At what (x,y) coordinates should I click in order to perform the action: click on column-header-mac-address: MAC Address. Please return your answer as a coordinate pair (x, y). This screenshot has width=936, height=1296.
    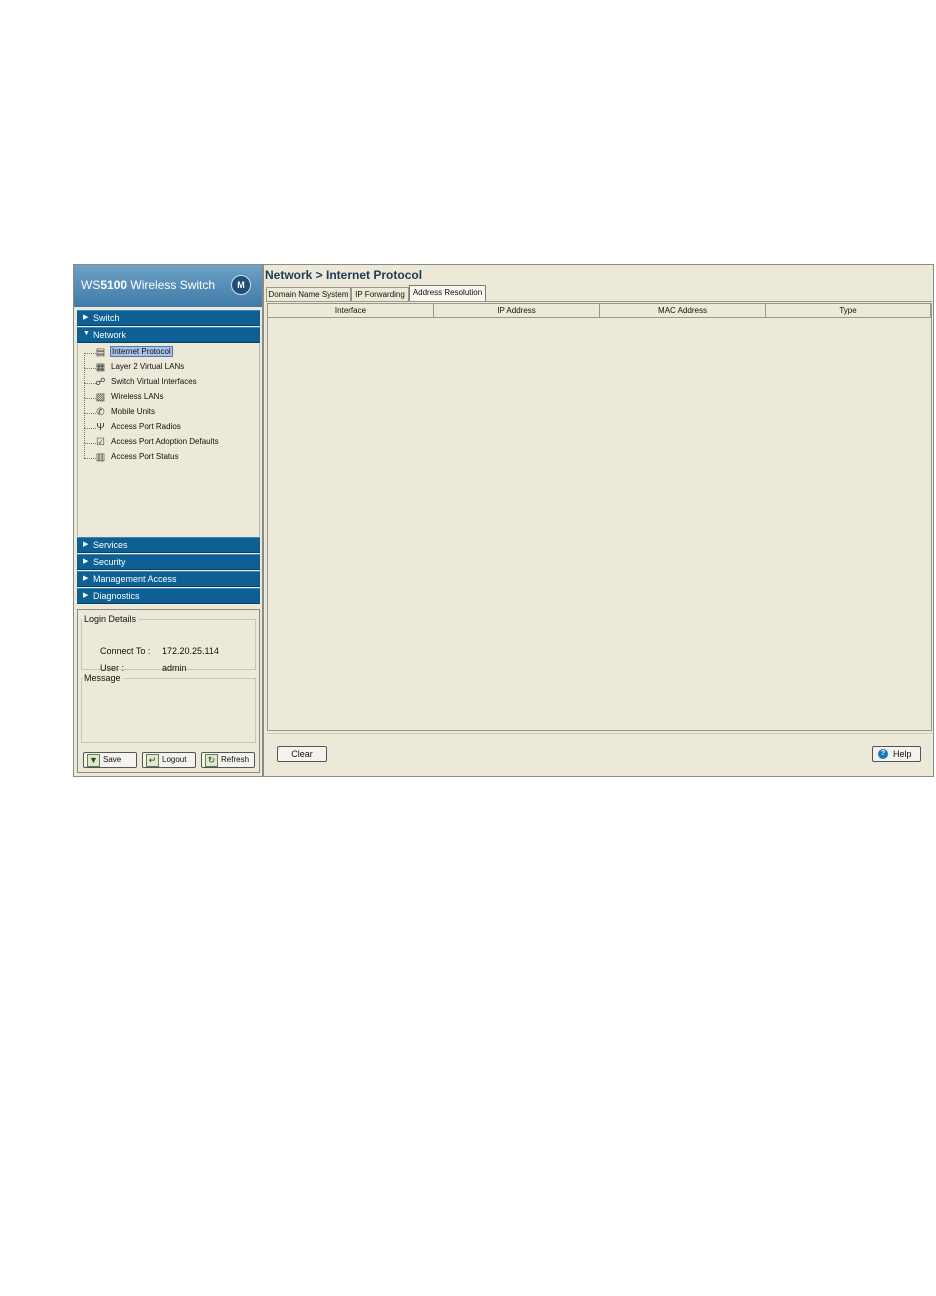
    Looking at the image, I should click on (683, 311).